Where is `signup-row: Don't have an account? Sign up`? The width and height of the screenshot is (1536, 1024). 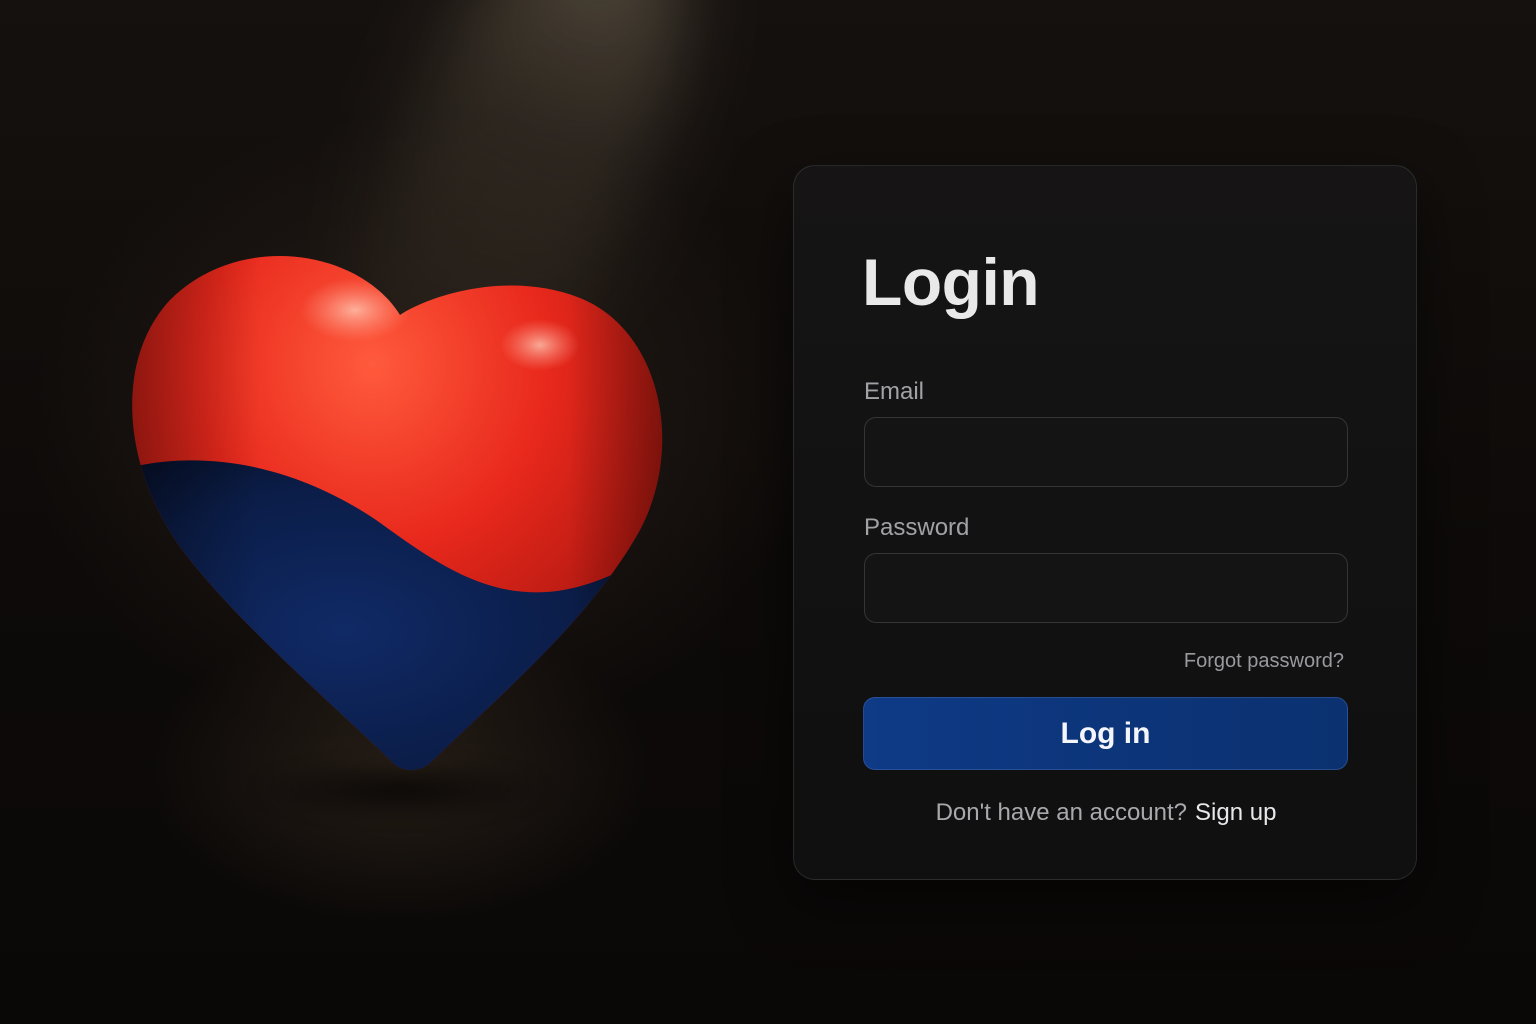 signup-row: Don't have an account? Sign up is located at coordinates (1106, 813).